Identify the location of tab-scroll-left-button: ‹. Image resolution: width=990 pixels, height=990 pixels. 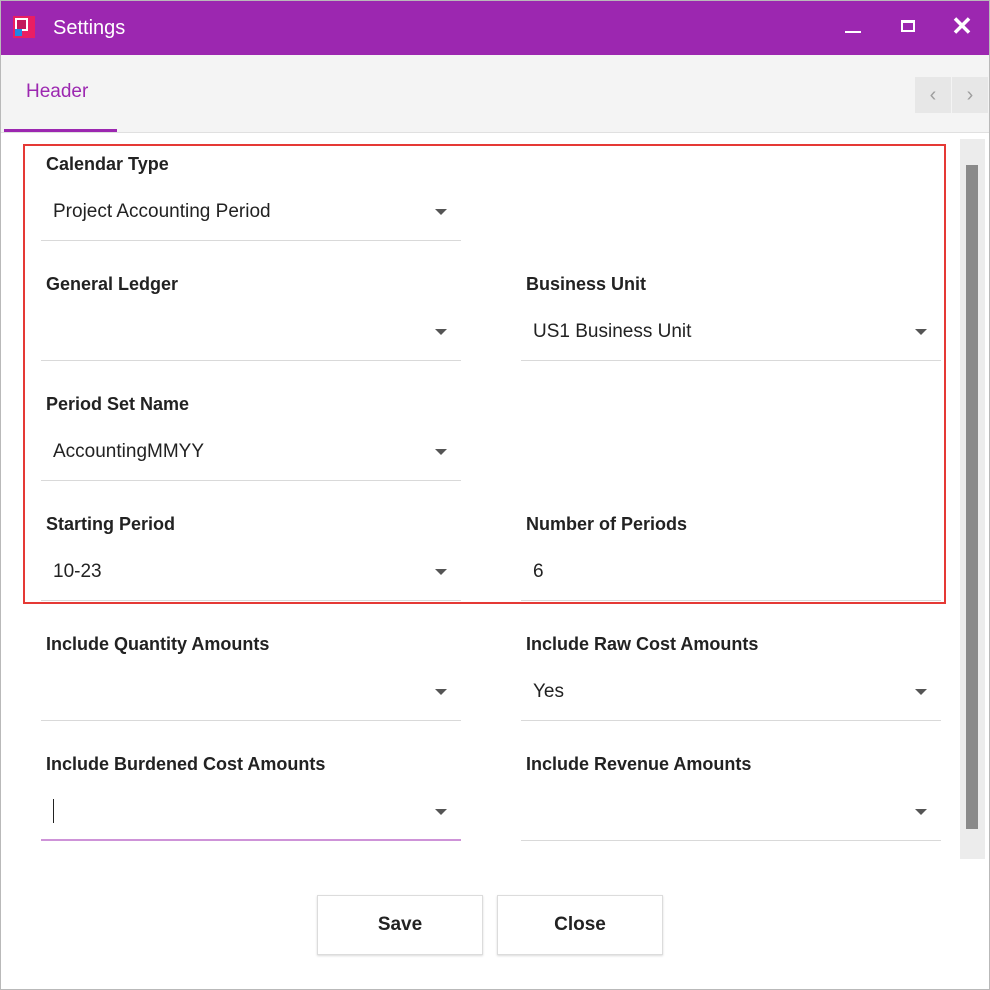
(933, 95).